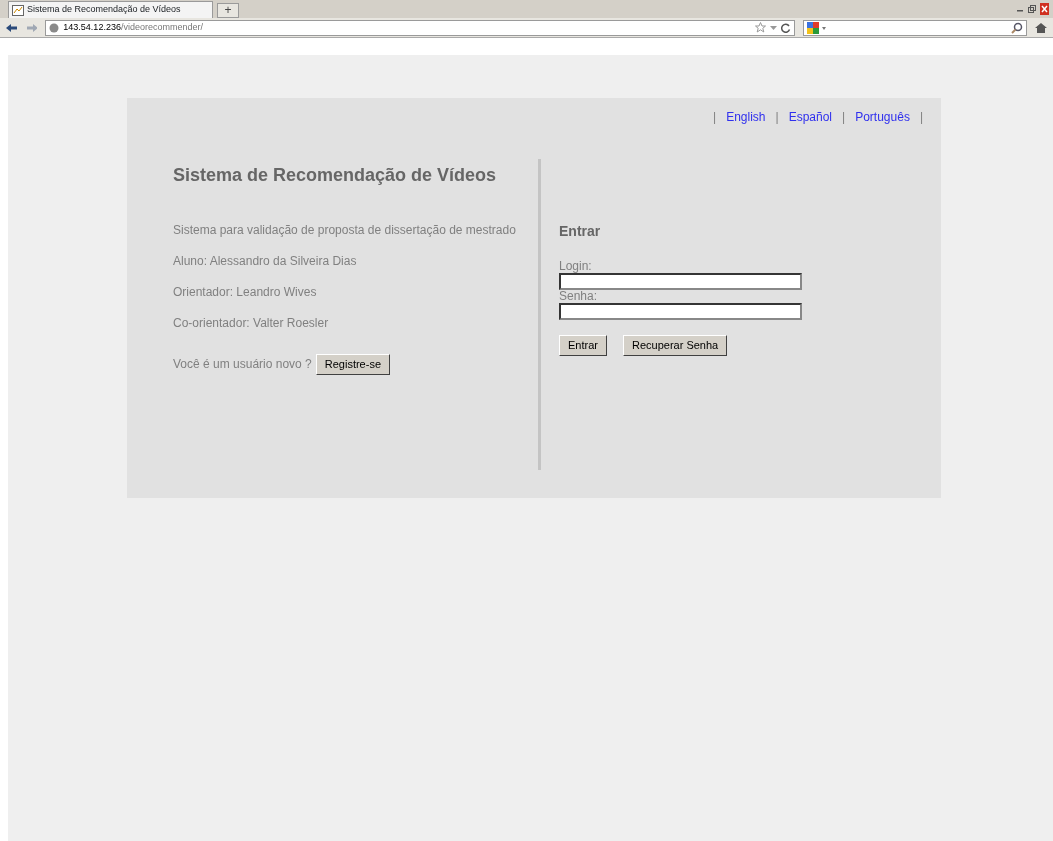  What do you see at coordinates (12, 27) in the screenshot?
I see `back-icon` at bounding box center [12, 27].